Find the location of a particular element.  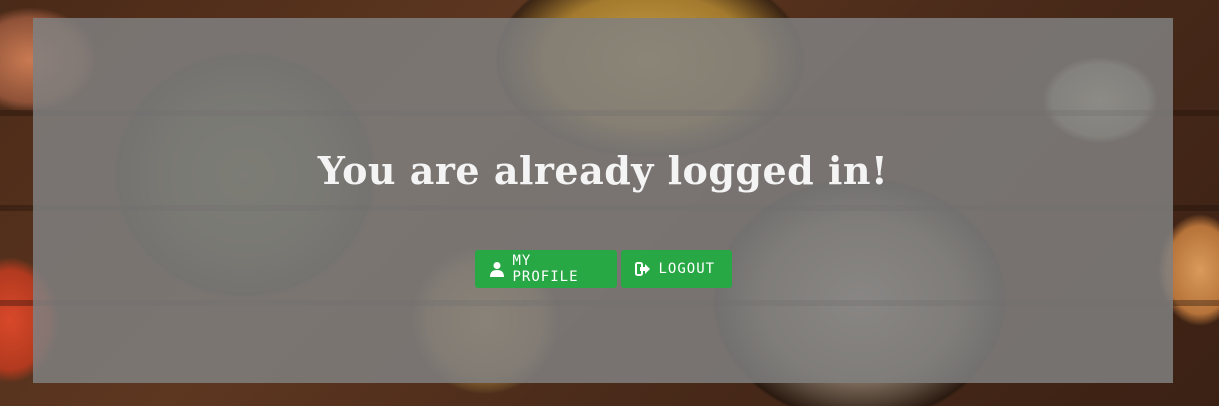

action-buttons: MY PROFILE LOGOUT is located at coordinates (603, 269).